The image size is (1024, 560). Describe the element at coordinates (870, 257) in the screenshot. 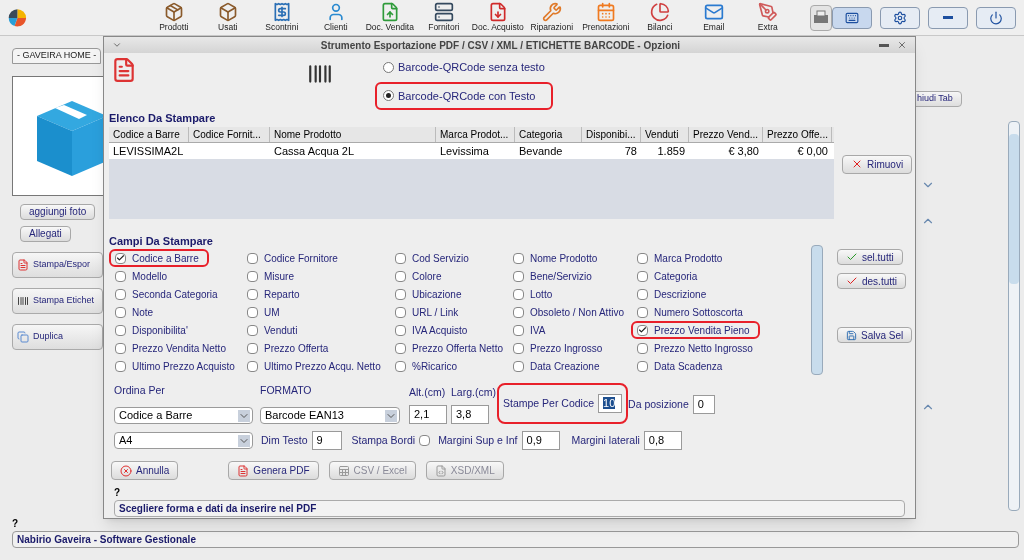

I see `select-all-button: sel.tutti` at that location.